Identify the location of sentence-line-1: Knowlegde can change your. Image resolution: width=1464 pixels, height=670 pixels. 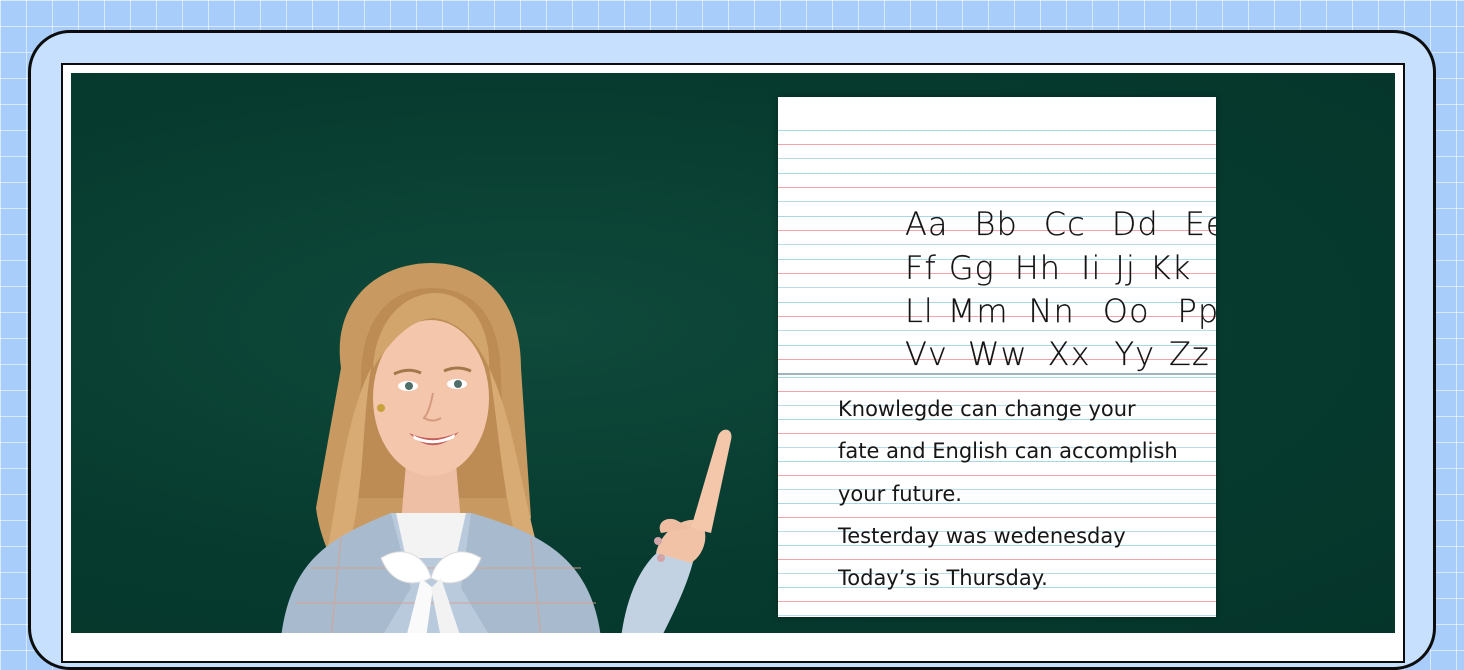
(987, 409).